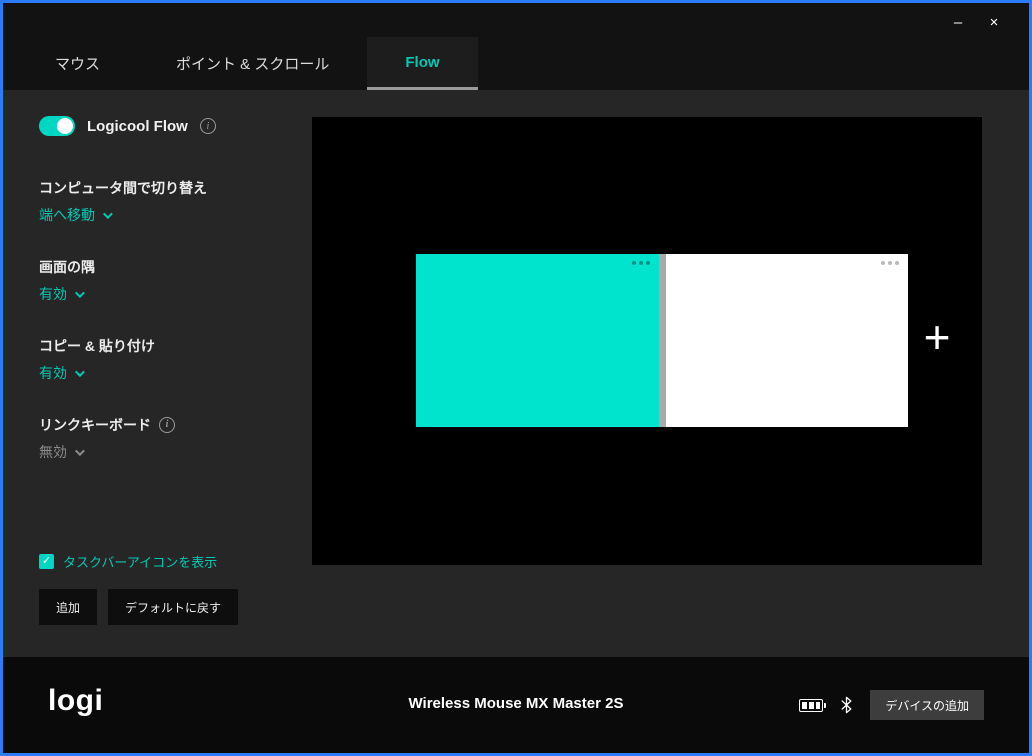  I want to click on header-bar: – × マウス ポイント & スクロール Flow, so click(516, 46).